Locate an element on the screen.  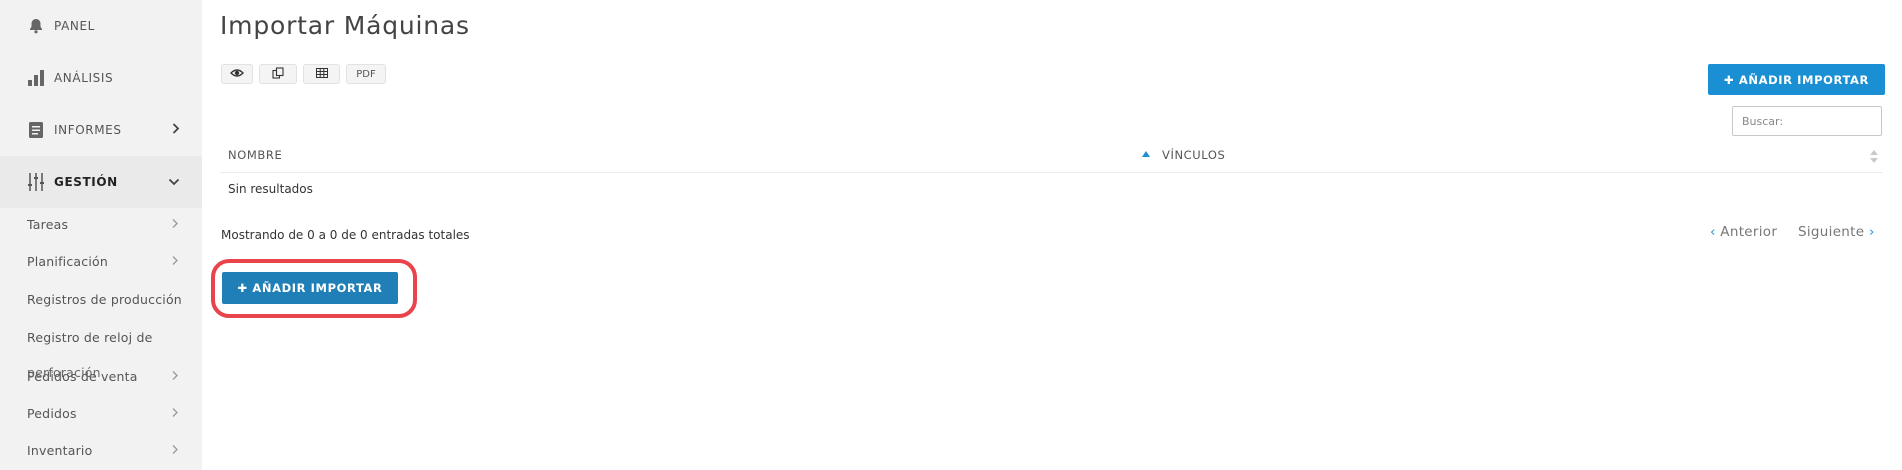
column-header-nombre: NOMBRE is located at coordinates (255, 155).